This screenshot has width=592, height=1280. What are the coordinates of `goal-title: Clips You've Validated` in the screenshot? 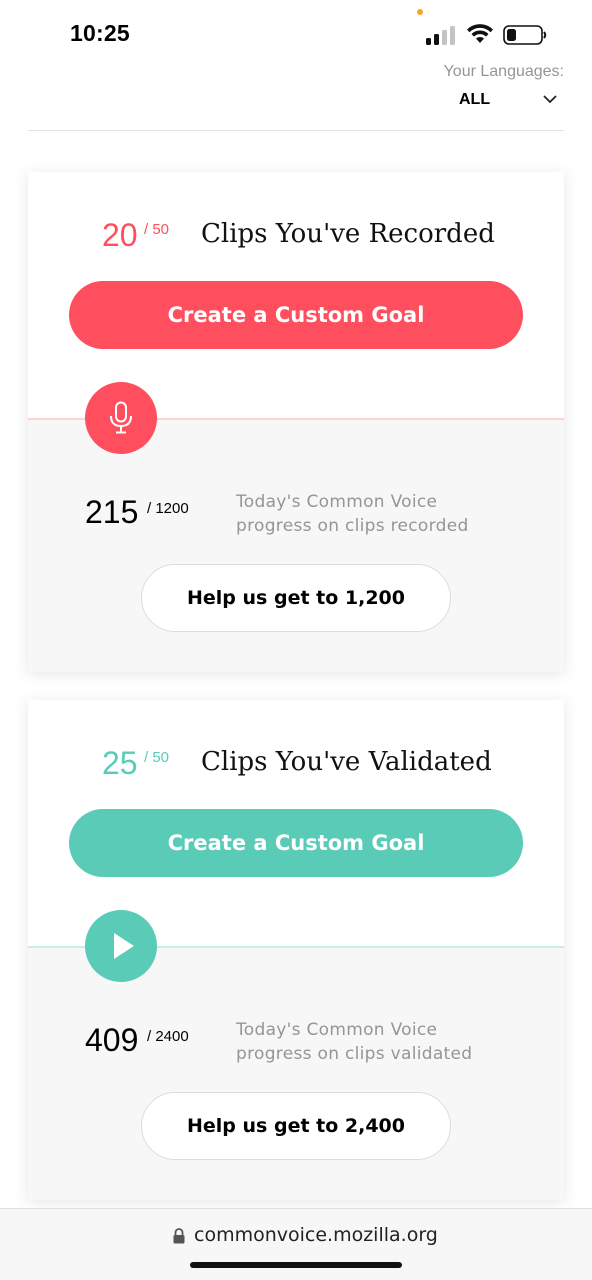 It's located at (346, 762).